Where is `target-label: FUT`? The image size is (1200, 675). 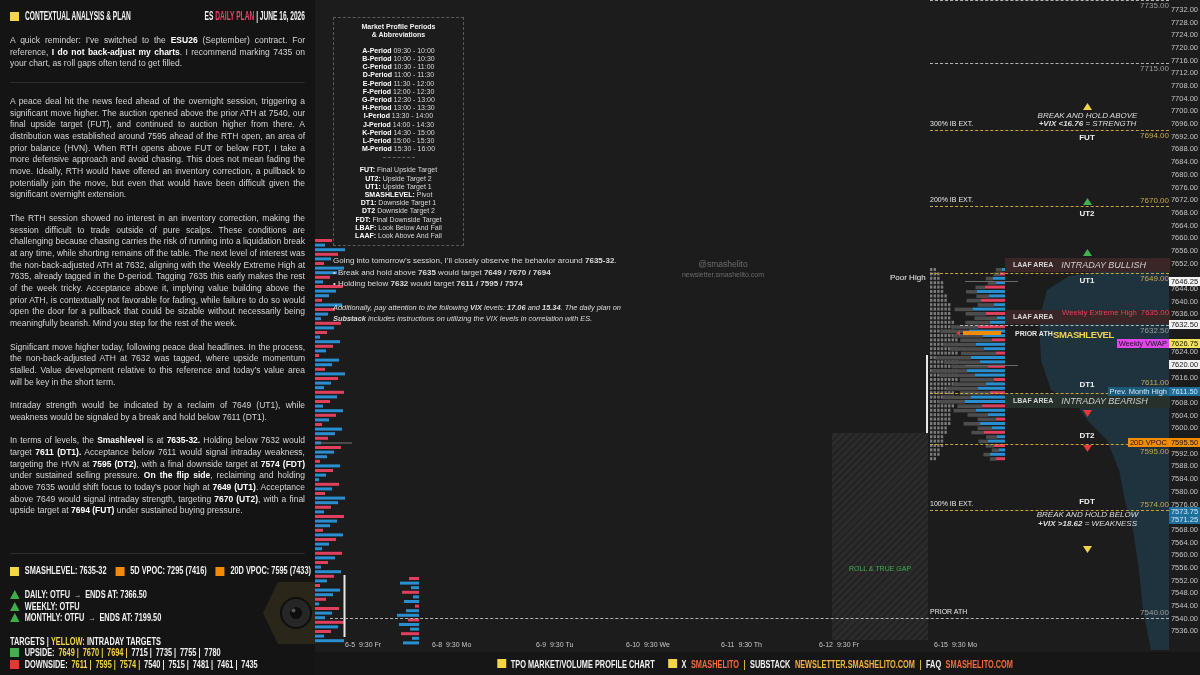 target-label: FUT is located at coordinates (1087, 137).